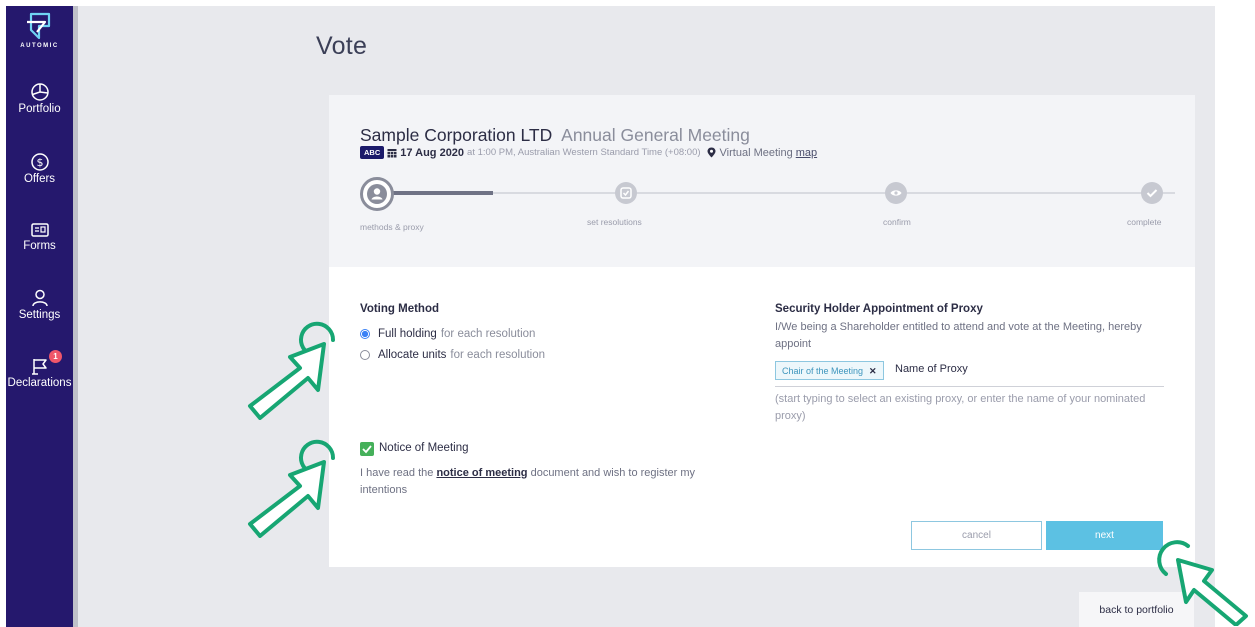  What do you see at coordinates (456, 135) in the screenshot?
I see `company-name: Sample Corporation LTD` at bounding box center [456, 135].